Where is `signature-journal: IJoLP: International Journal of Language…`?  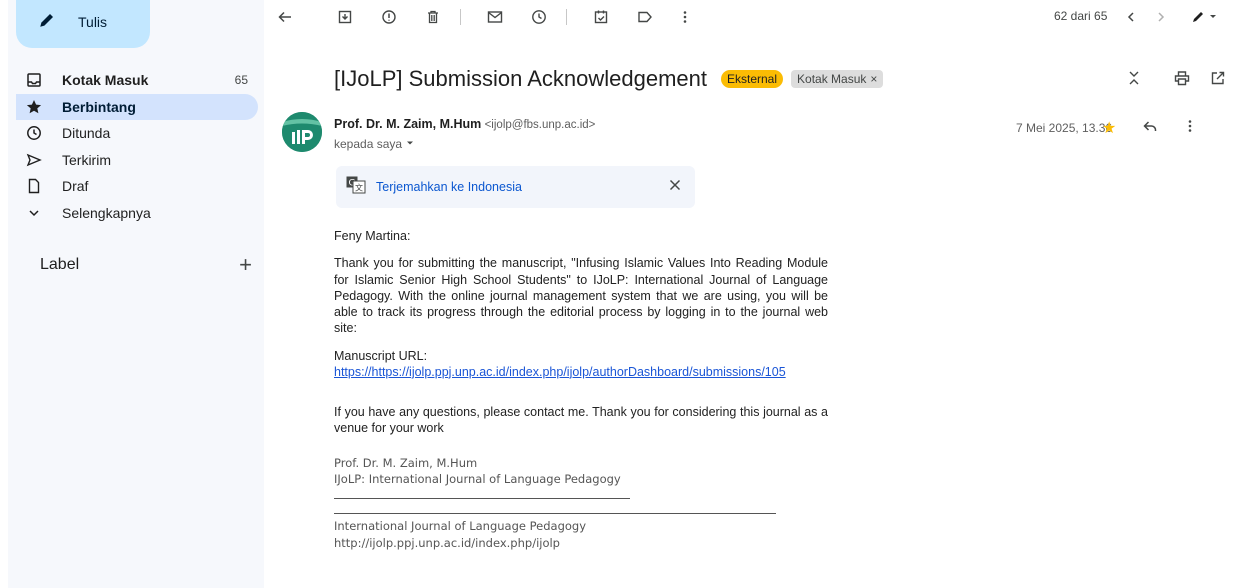
signature-journal: IJoLP: International Journal of Language… is located at coordinates (477, 479).